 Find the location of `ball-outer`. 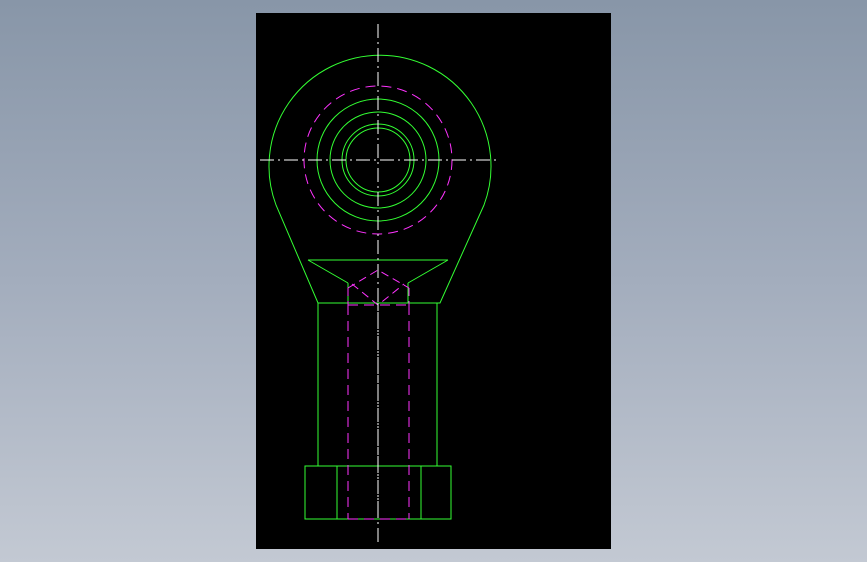

ball-outer is located at coordinates (378, 160).